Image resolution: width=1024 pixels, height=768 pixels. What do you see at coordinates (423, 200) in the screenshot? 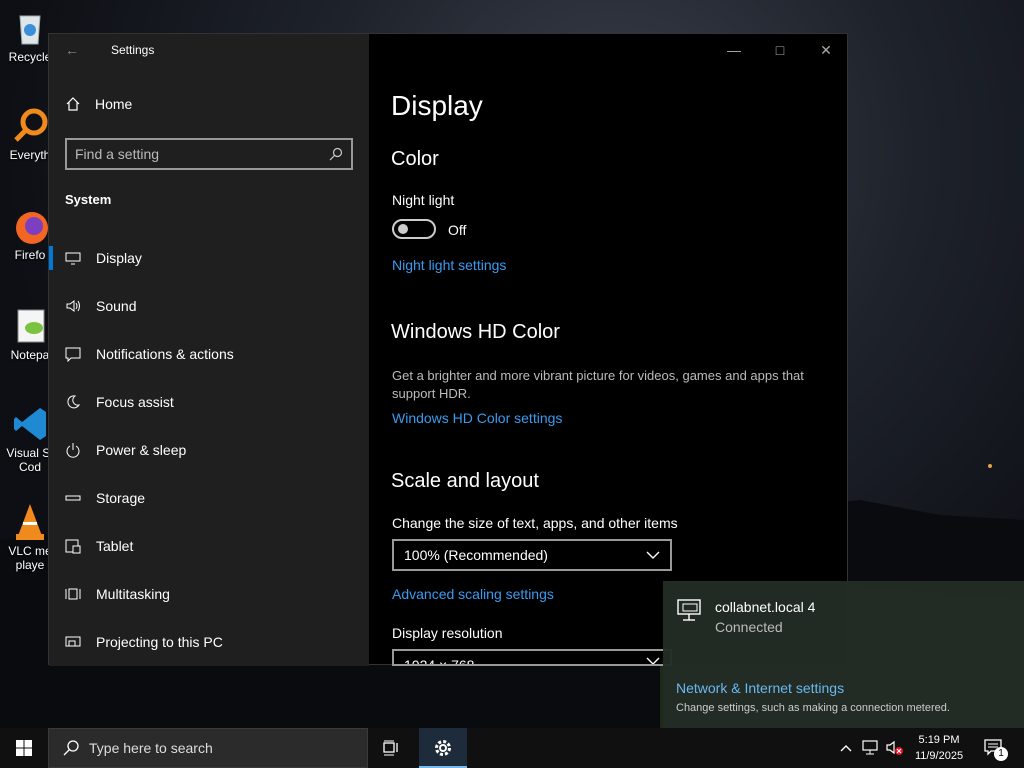
I see `night-light-label: Night light` at bounding box center [423, 200].